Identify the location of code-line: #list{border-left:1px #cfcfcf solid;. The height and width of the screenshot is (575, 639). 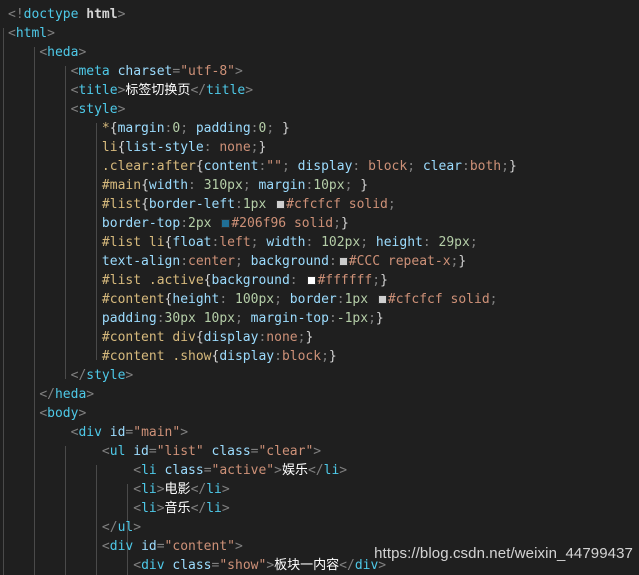
(319, 204).